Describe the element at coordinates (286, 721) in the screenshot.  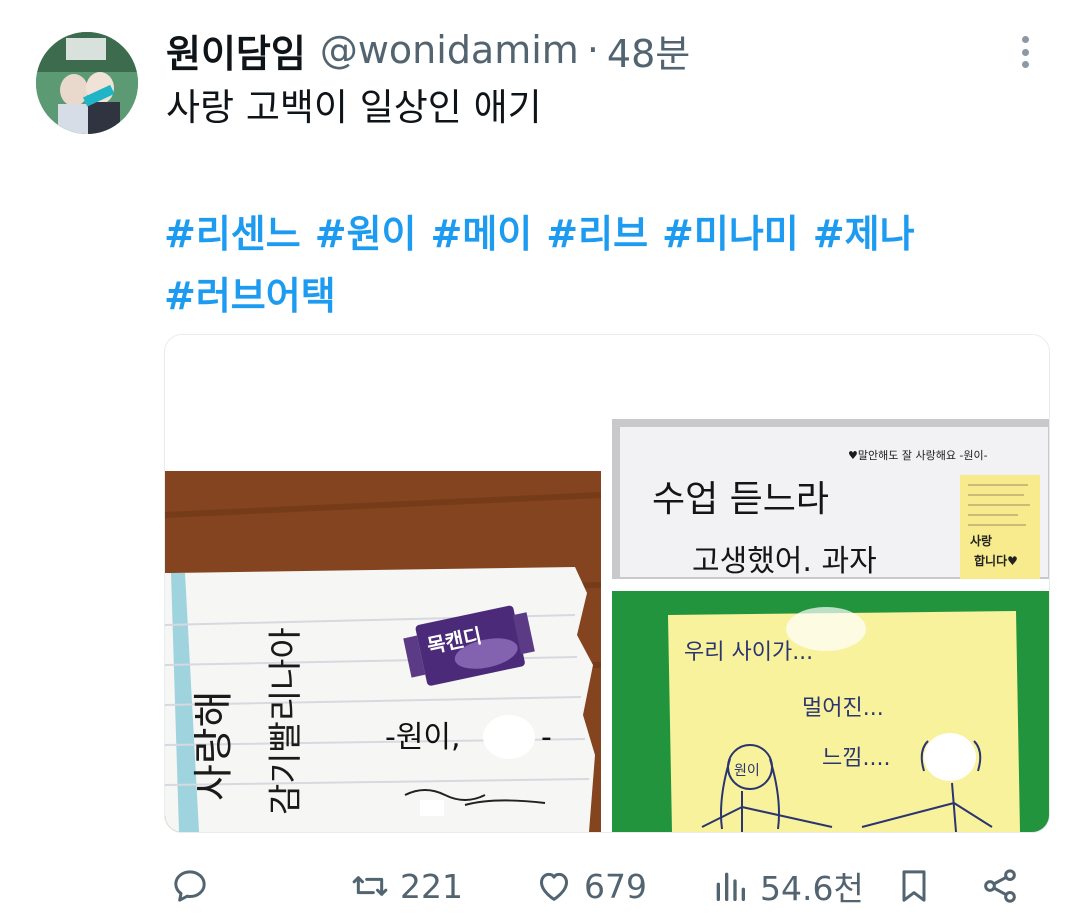
I see `note-vertical-text-2: 감기빨리나아` at that location.